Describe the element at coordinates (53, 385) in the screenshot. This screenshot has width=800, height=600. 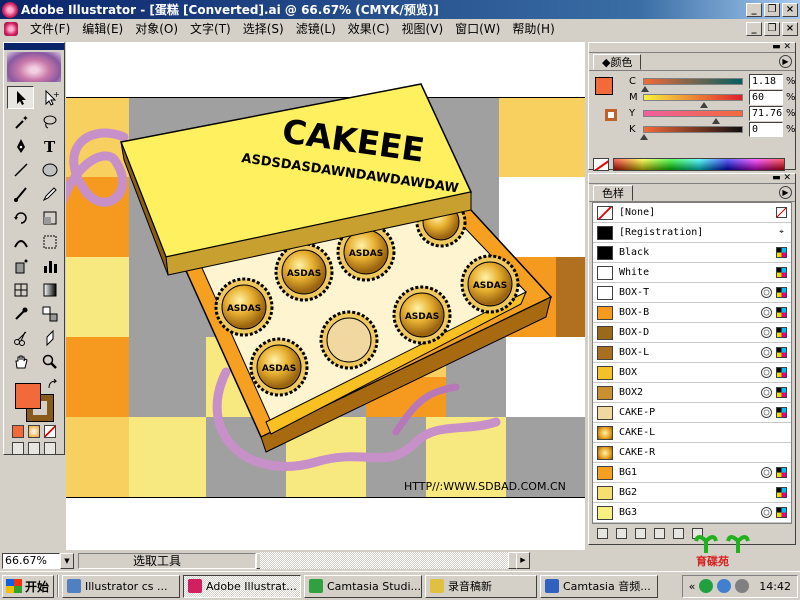
I see `swap-arrow-icon` at that location.